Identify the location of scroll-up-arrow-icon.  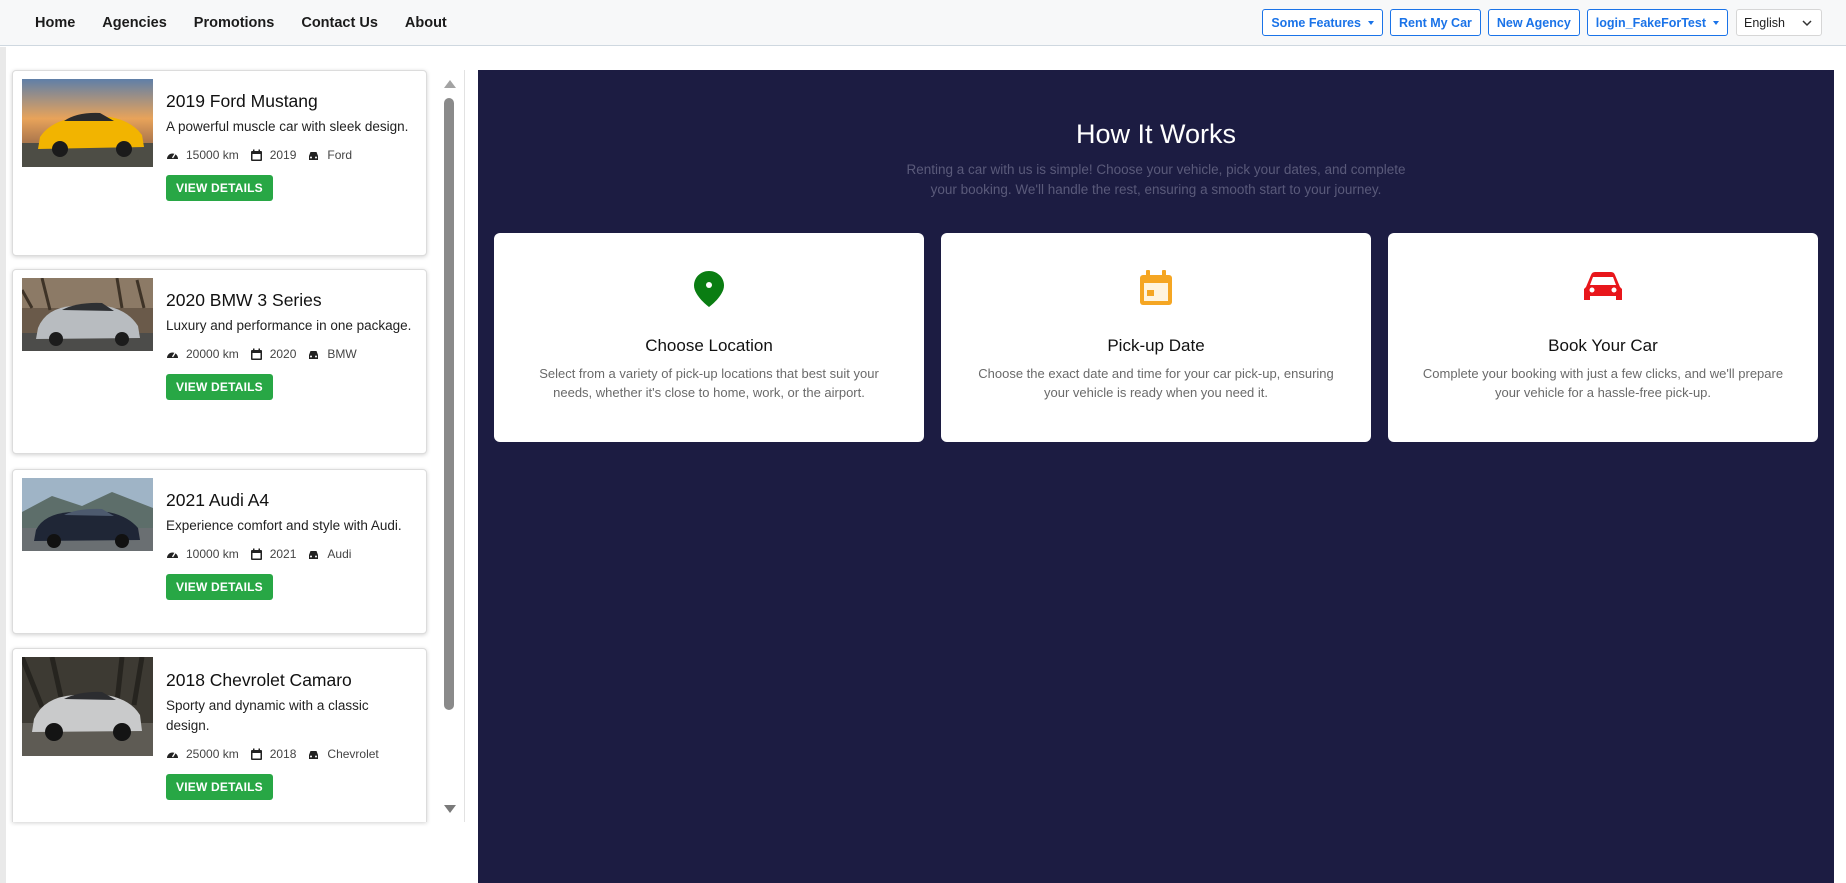
(450, 84).